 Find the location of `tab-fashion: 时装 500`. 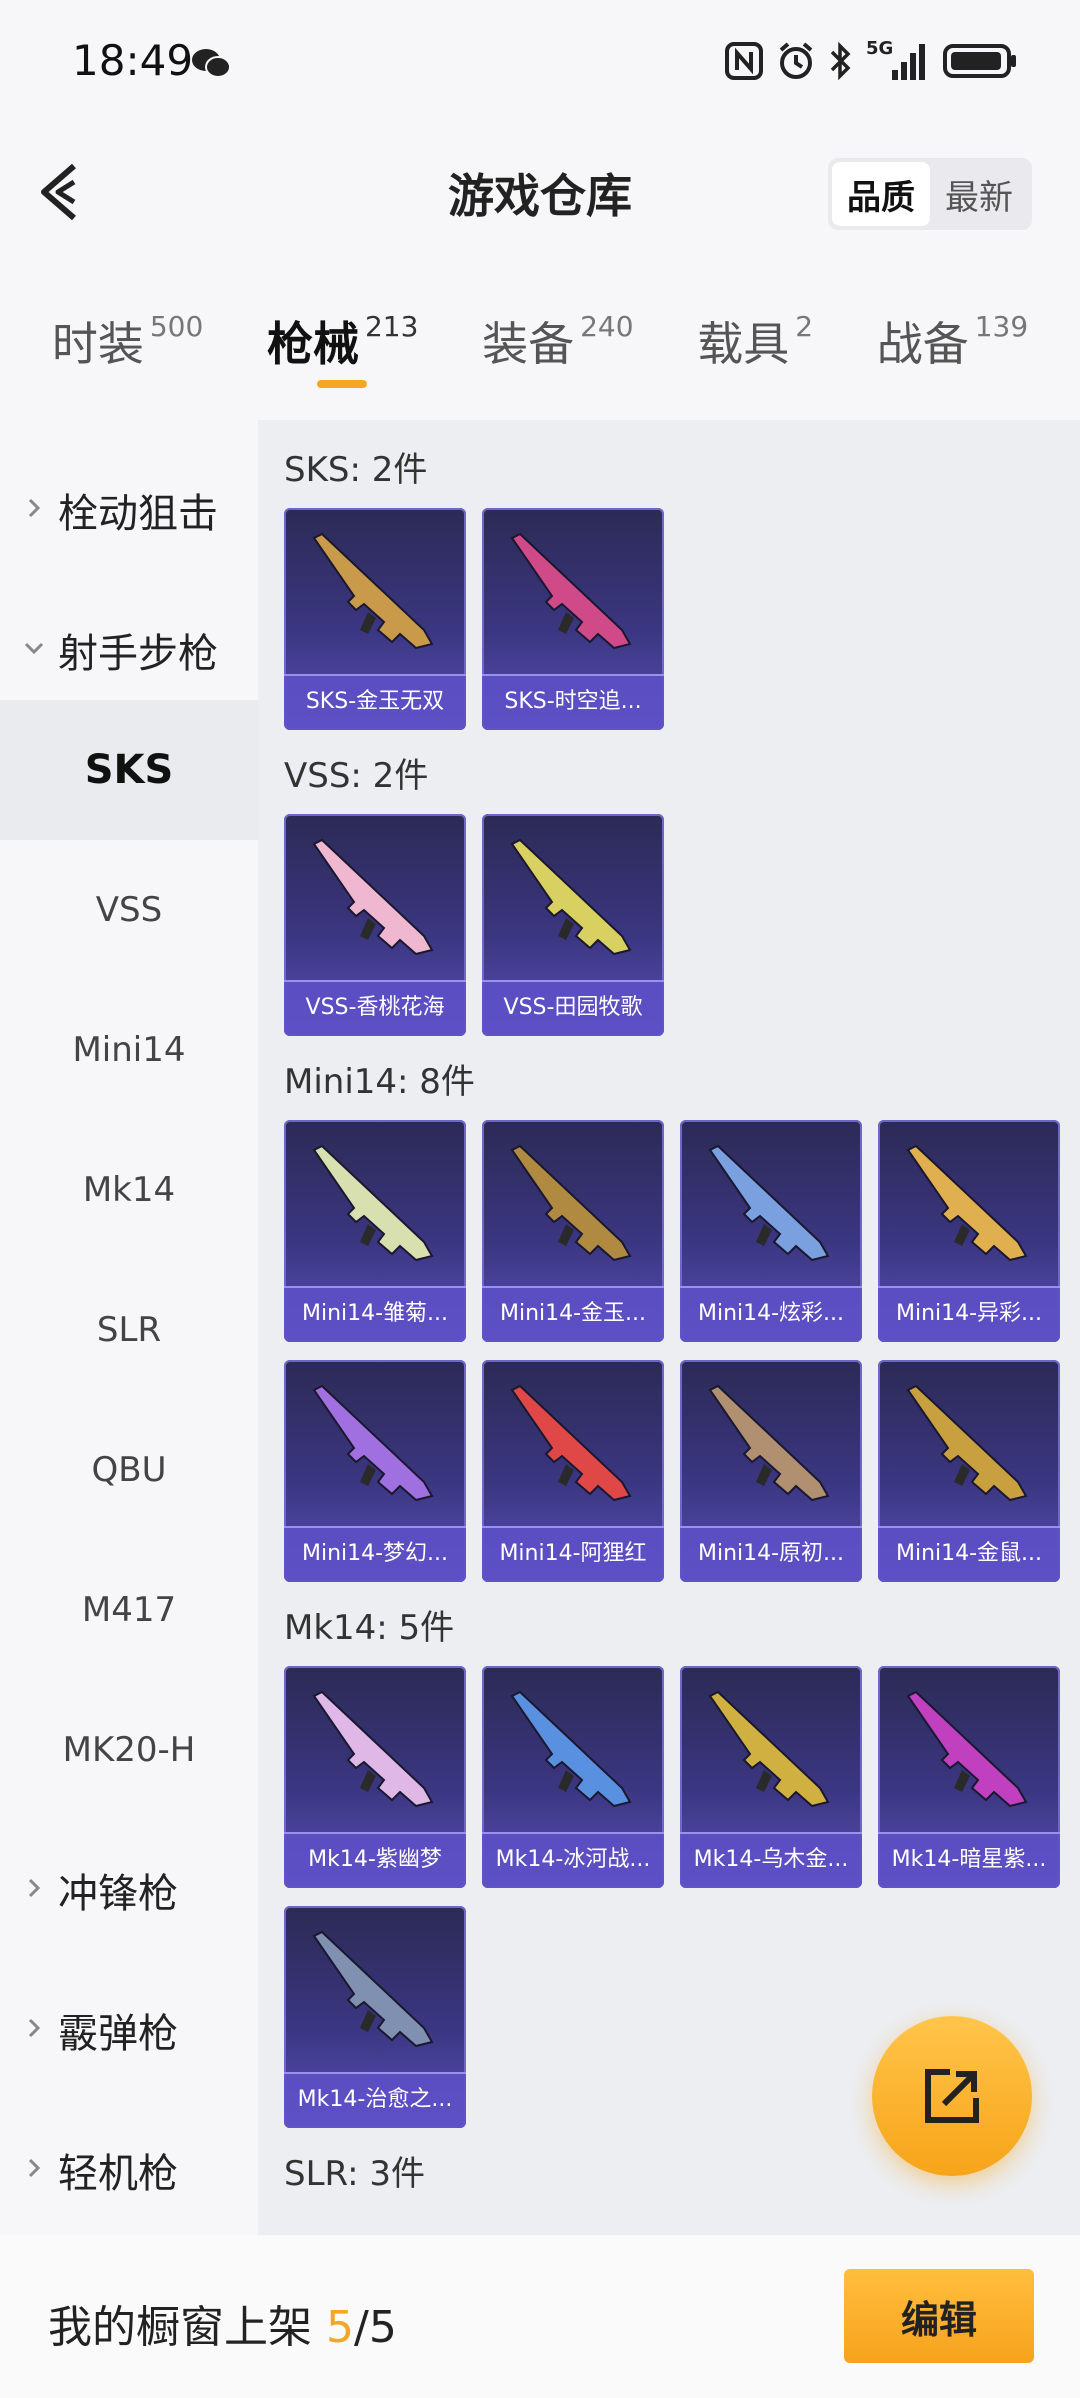

tab-fashion: 时装 500 is located at coordinates (127, 337).